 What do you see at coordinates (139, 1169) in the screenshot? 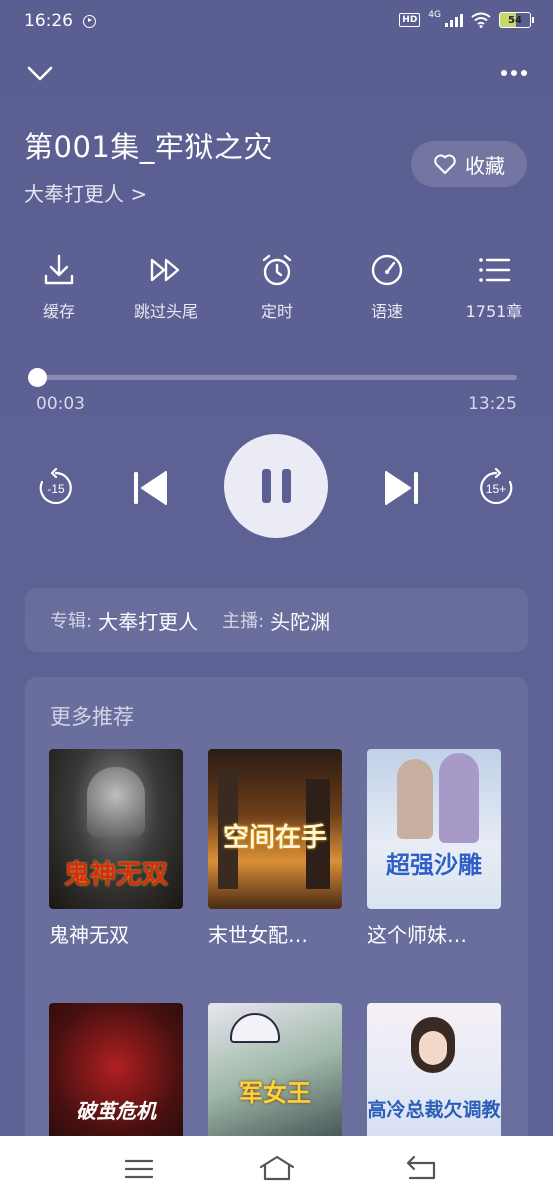
I see `menu-icon` at bounding box center [139, 1169].